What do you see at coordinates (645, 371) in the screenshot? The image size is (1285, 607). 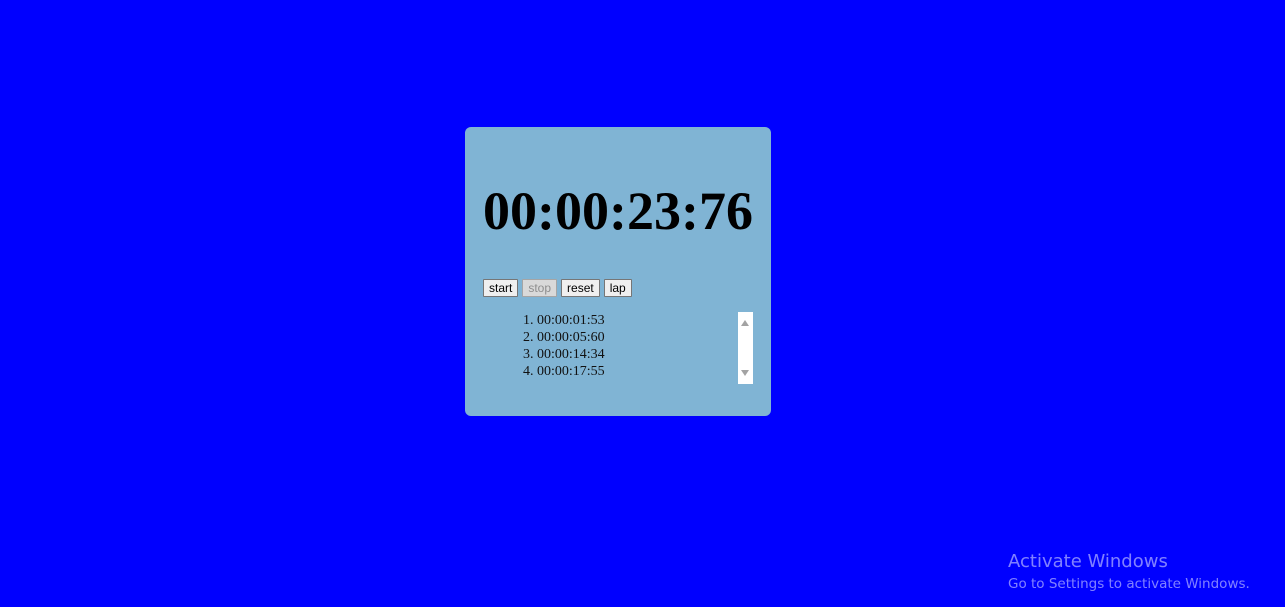 I see `lap-item: 00:00:17:55` at bounding box center [645, 371].